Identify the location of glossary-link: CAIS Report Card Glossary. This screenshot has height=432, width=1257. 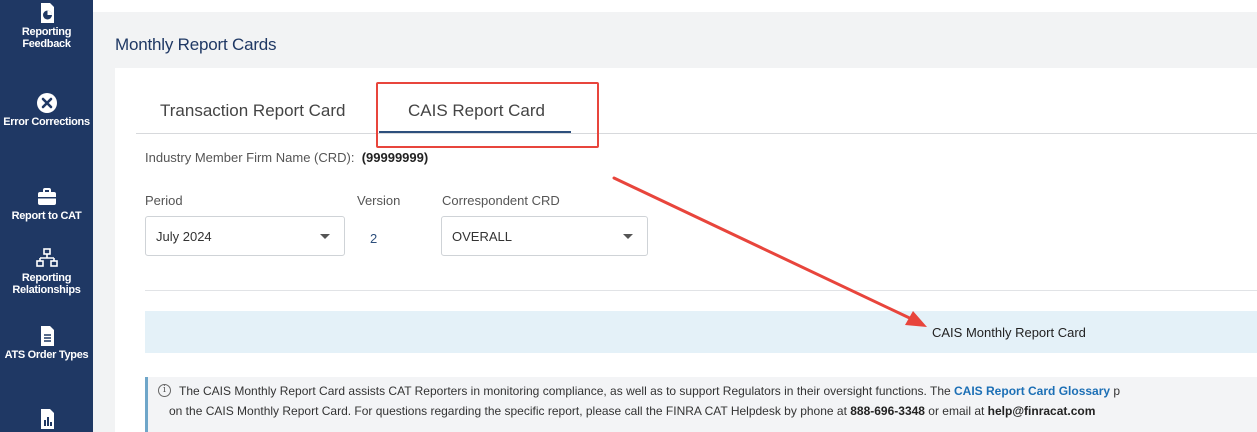
(1032, 391).